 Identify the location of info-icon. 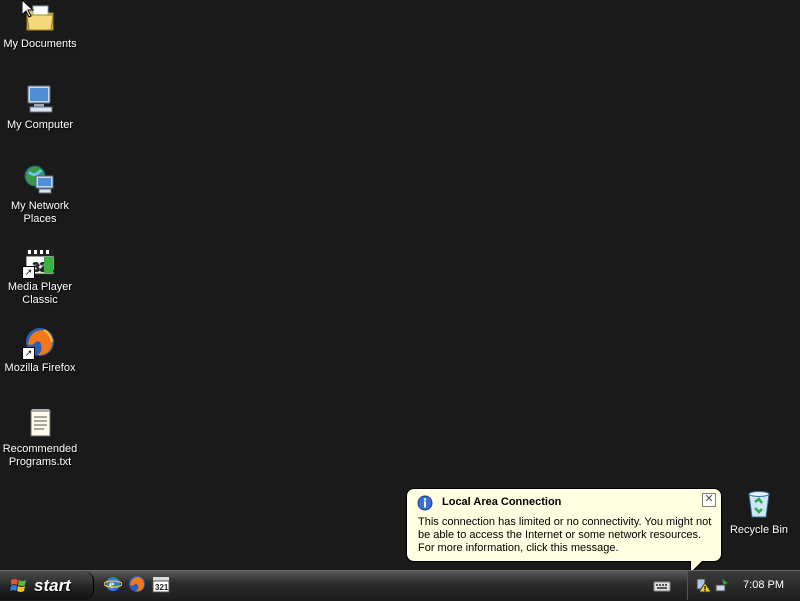
(425, 503).